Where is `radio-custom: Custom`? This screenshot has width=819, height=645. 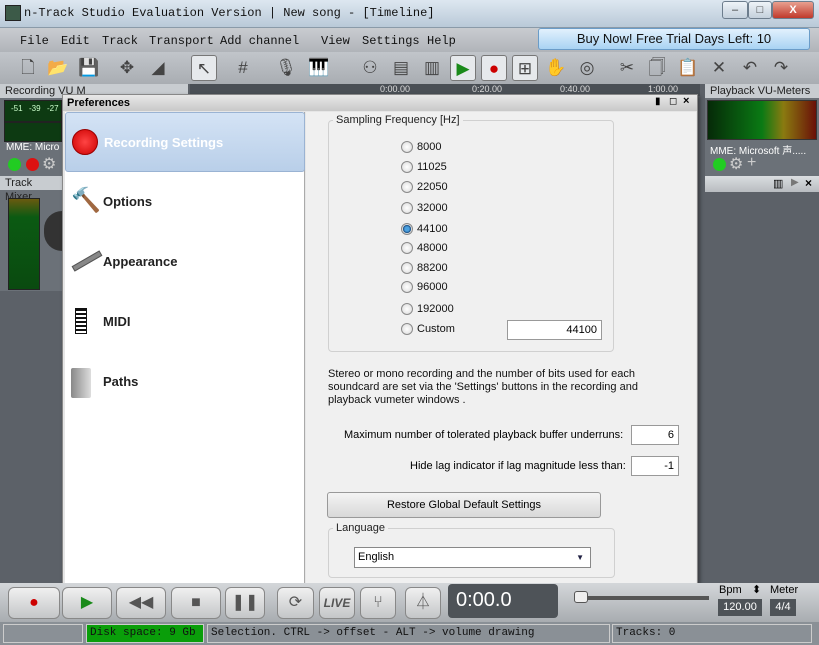 radio-custom: Custom is located at coordinates (428, 330).